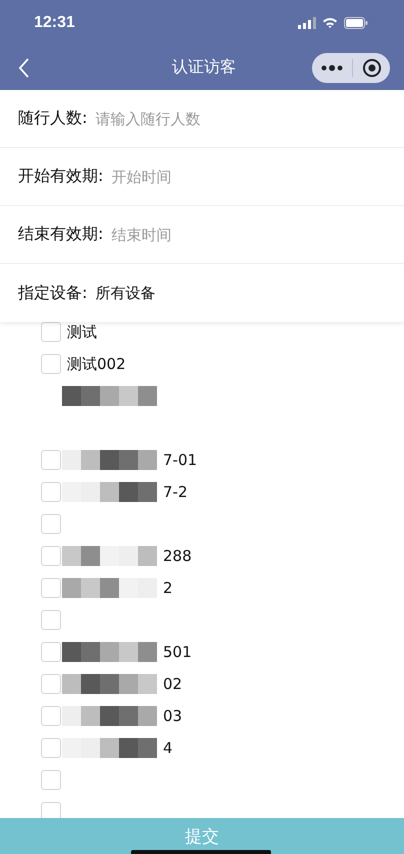  Describe the element at coordinates (204, 67) in the screenshot. I see `page-title: 认证访客` at that location.